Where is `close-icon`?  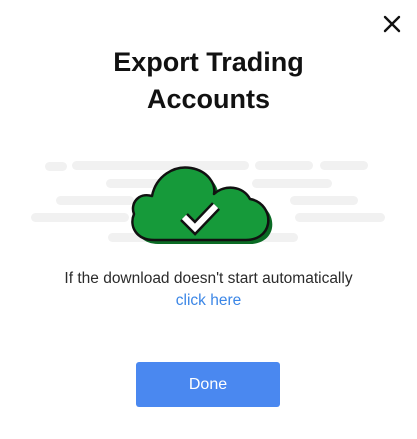 close-icon is located at coordinates (392, 24).